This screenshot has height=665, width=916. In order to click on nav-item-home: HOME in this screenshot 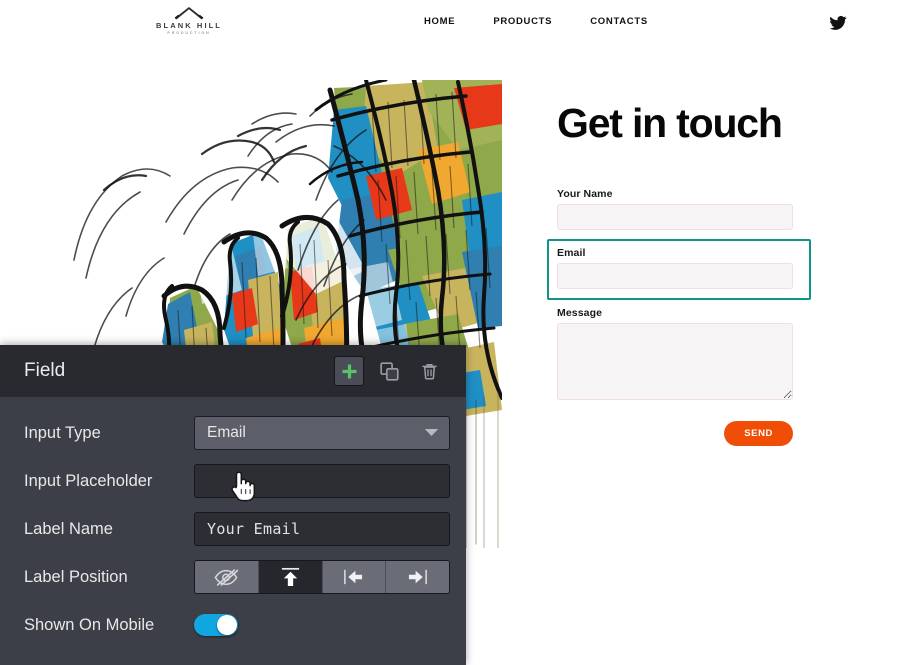, I will do `click(439, 21)`.